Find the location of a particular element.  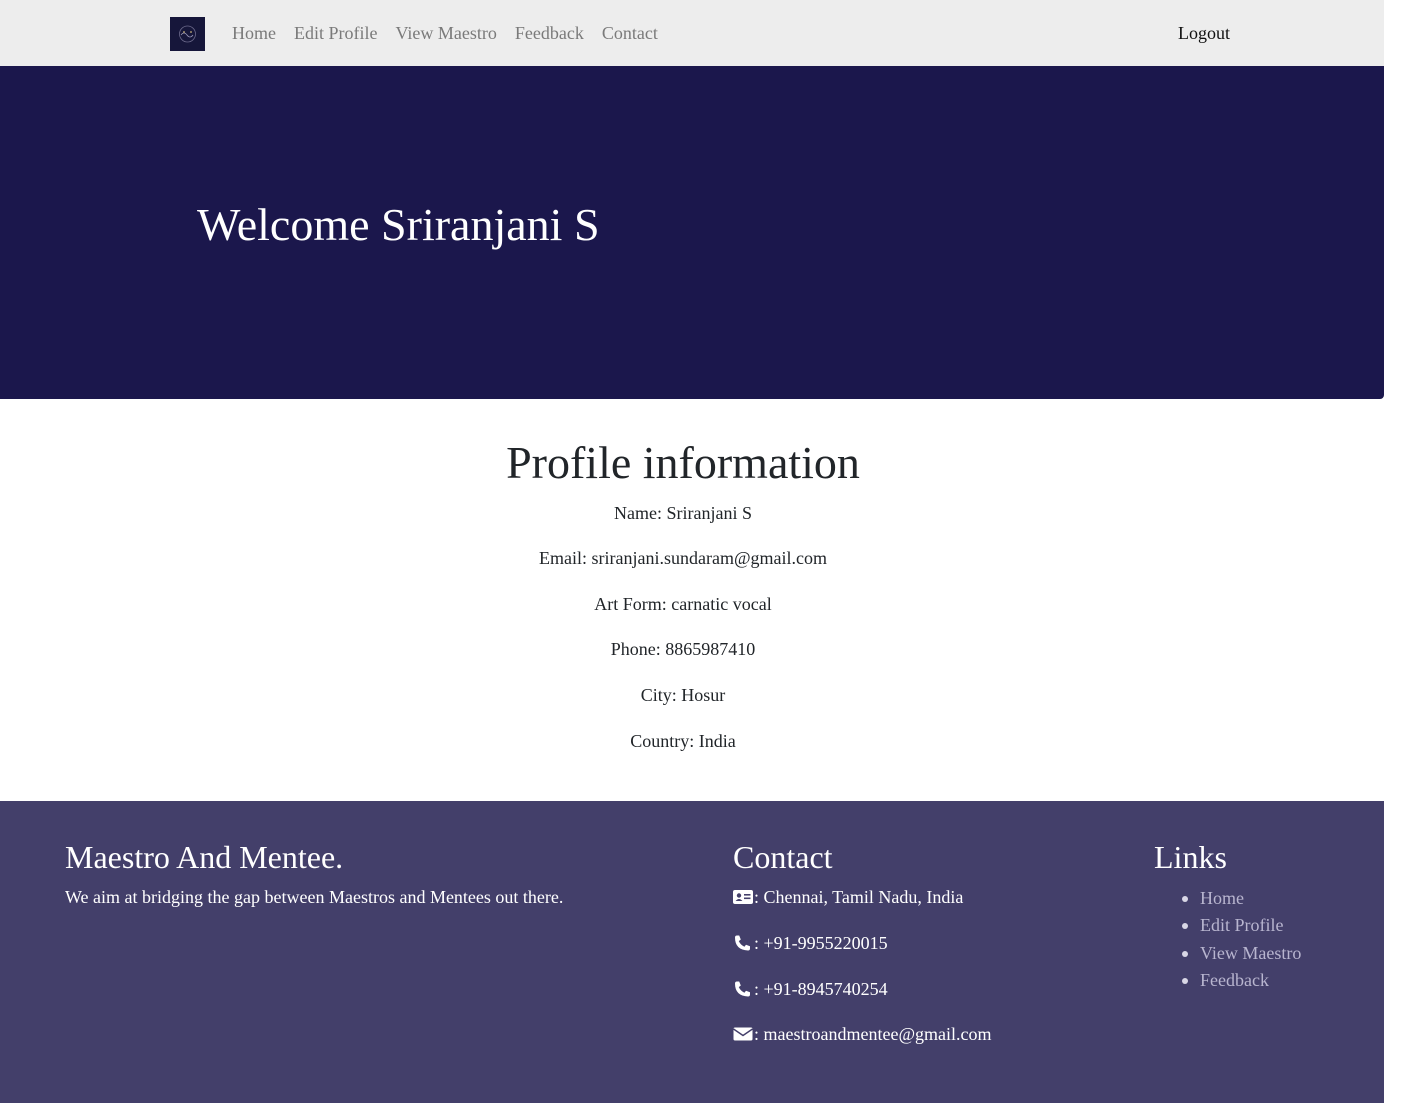

nav-link-edit-profile: Edit Profile is located at coordinates (336, 33).